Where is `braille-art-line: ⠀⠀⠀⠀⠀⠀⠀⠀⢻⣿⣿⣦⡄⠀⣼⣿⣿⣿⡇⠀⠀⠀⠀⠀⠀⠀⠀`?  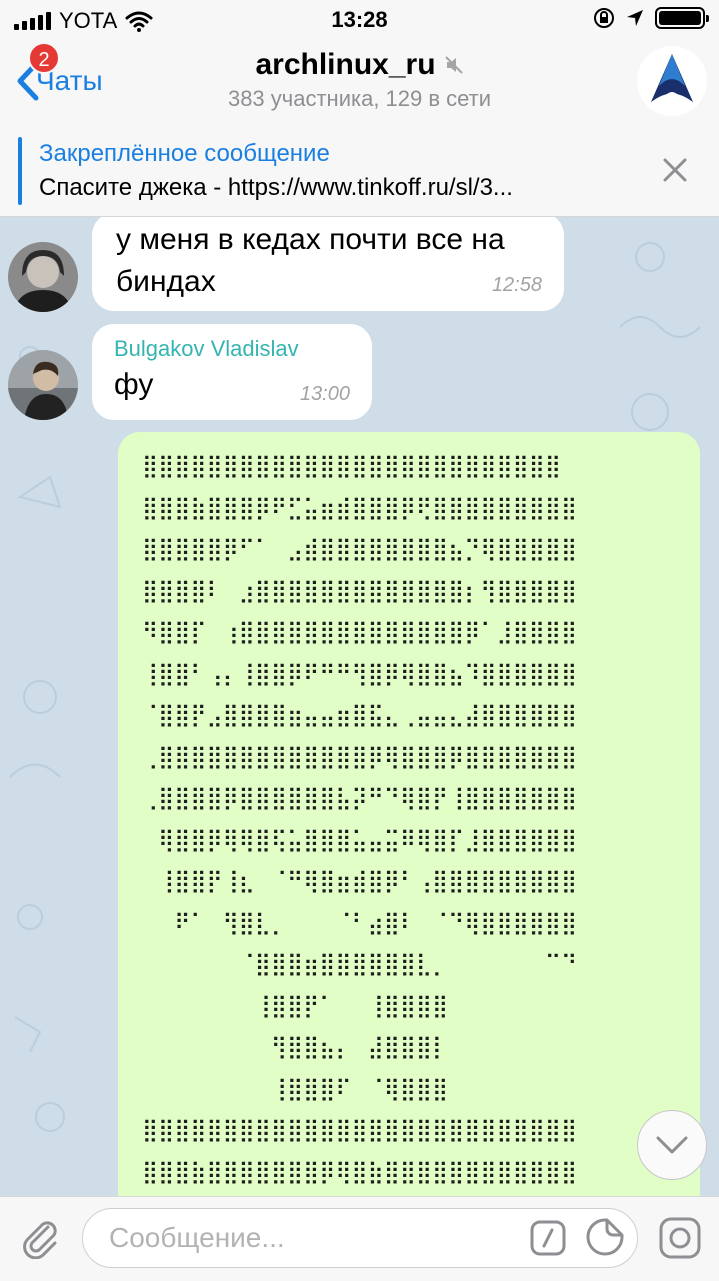 braille-art-line: ⠀⠀⠀⠀⠀⠀⠀⠀⢻⣿⣿⣦⡄⠀⣼⣿⣿⣿⡇⠀⠀⠀⠀⠀⠀⠀⠀ is located at coordinates (360, 1047).